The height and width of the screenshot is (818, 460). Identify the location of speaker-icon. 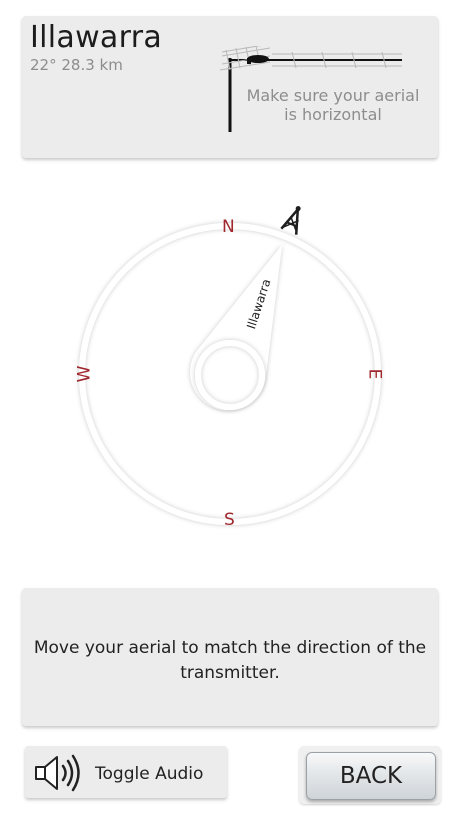
(57, 773).